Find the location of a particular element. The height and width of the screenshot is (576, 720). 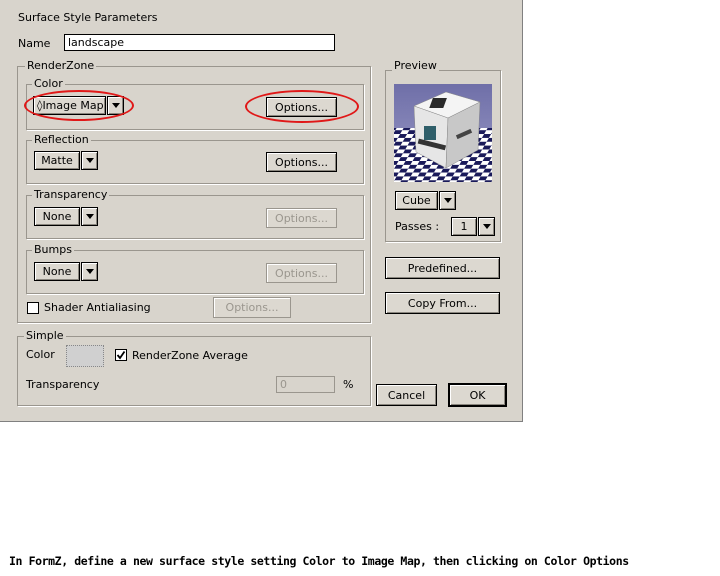

name-input: landscape is located at coordinates (199, 42).